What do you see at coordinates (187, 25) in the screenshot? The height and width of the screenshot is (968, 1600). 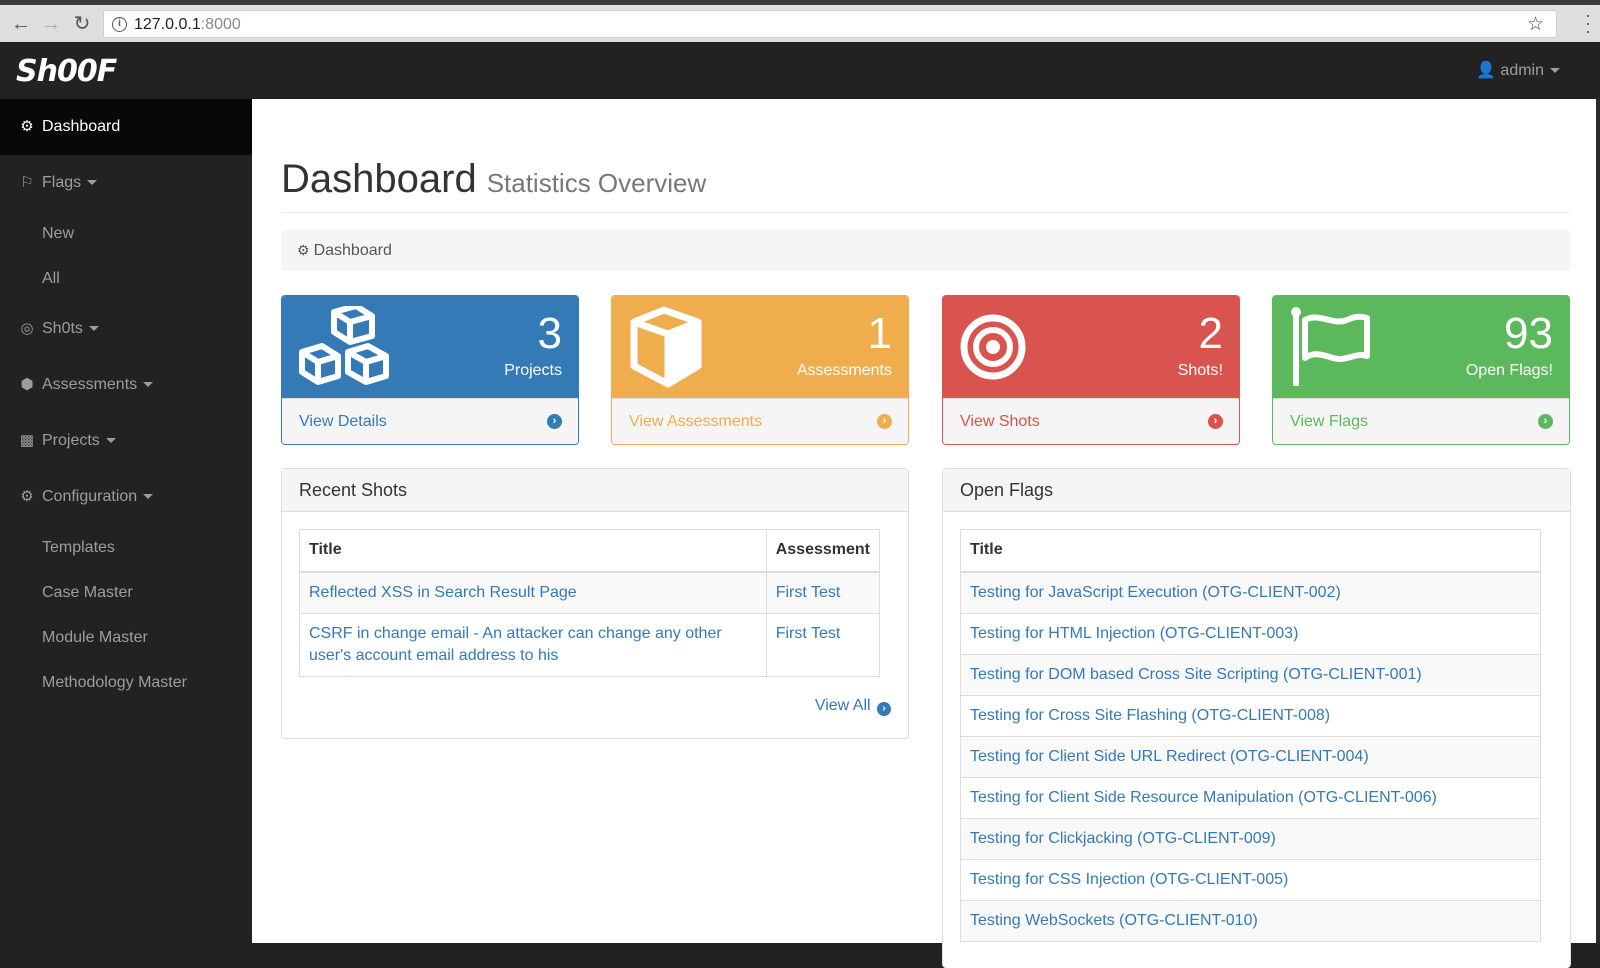 I see `url-text: 127.0.0.1:8000` at bounding box center [187, 25].